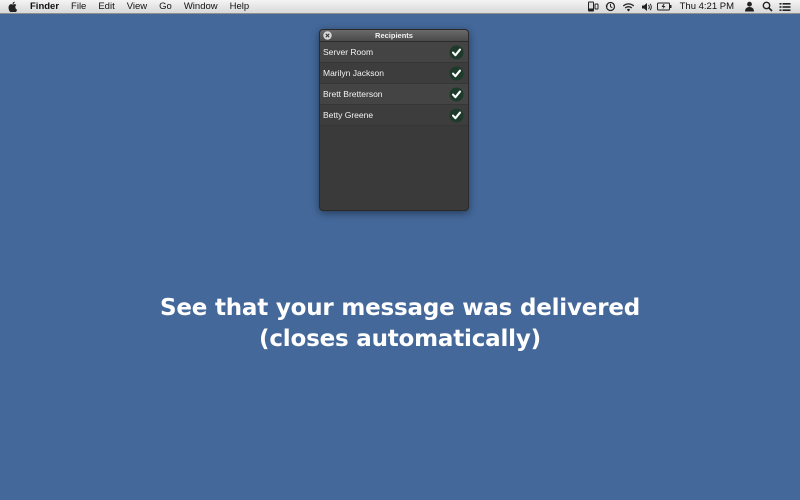  Describe the element at coordinates (353, 94) in the screenshot. I see `recipient-name: Brett Bretterson` at that location.